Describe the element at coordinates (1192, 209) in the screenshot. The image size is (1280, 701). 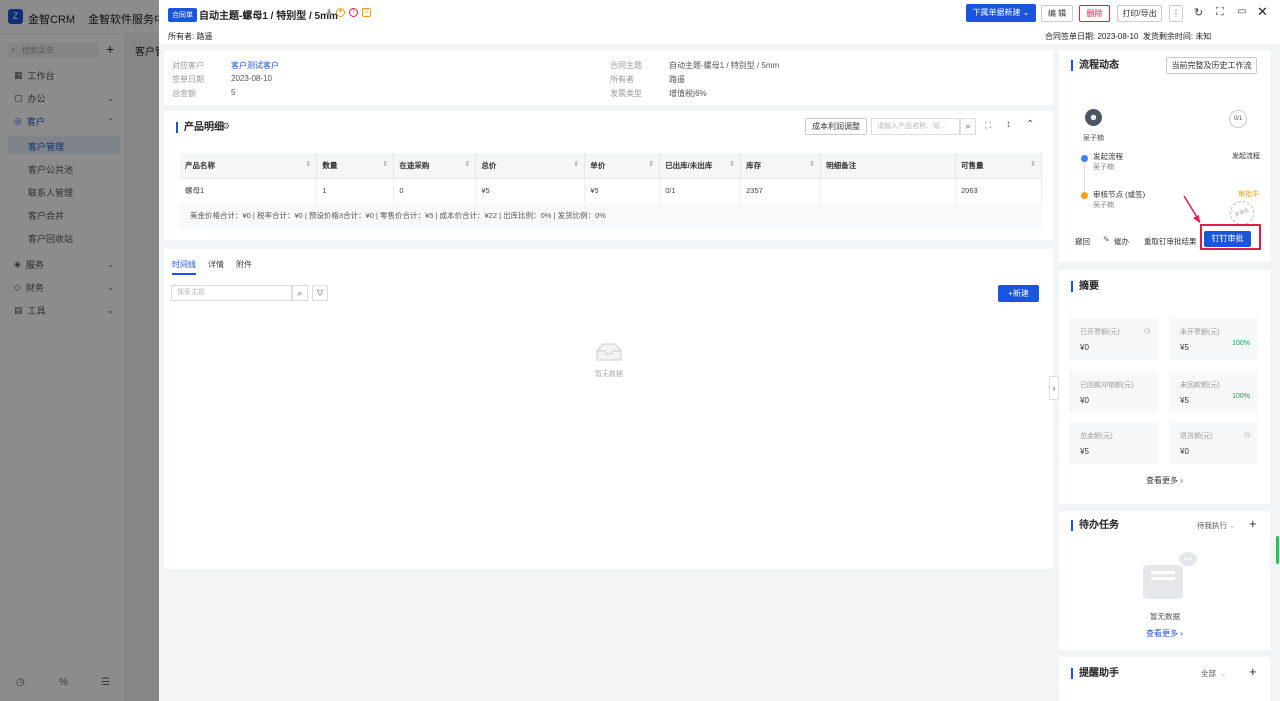
I see `arrow-annotation-icon` at that location.